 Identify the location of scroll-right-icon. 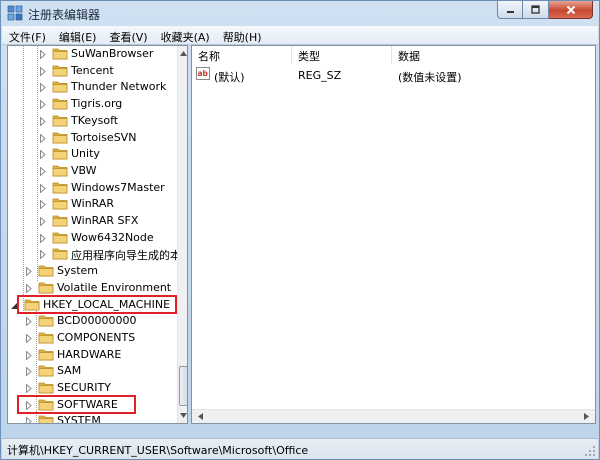
(586, 416).